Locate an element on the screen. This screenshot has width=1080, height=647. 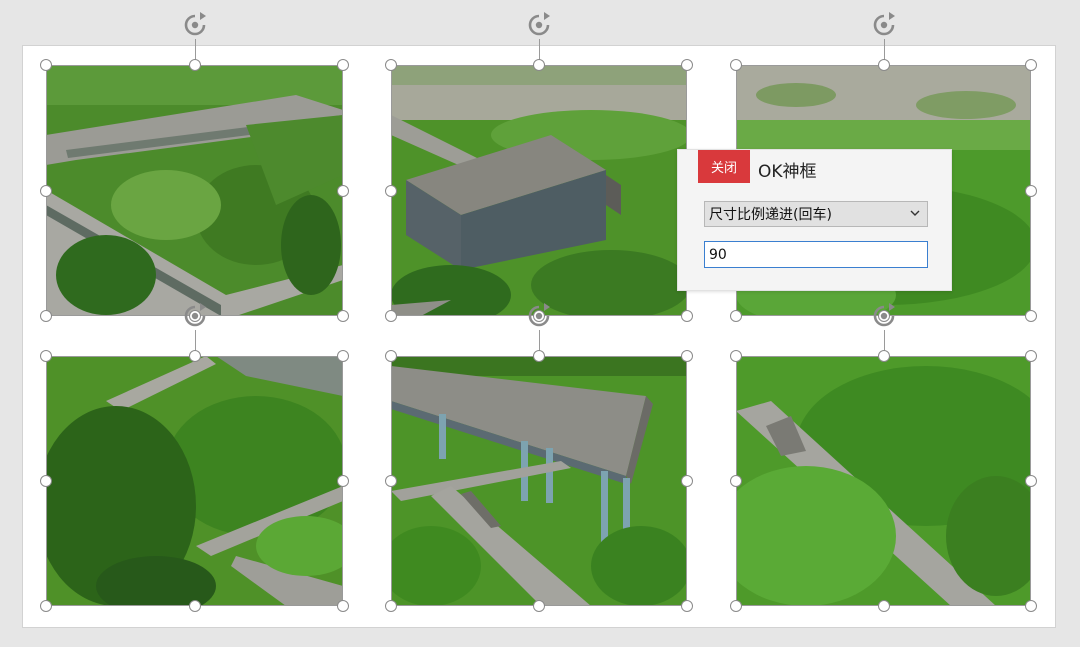
value-input is located at coordinates (816, 254).